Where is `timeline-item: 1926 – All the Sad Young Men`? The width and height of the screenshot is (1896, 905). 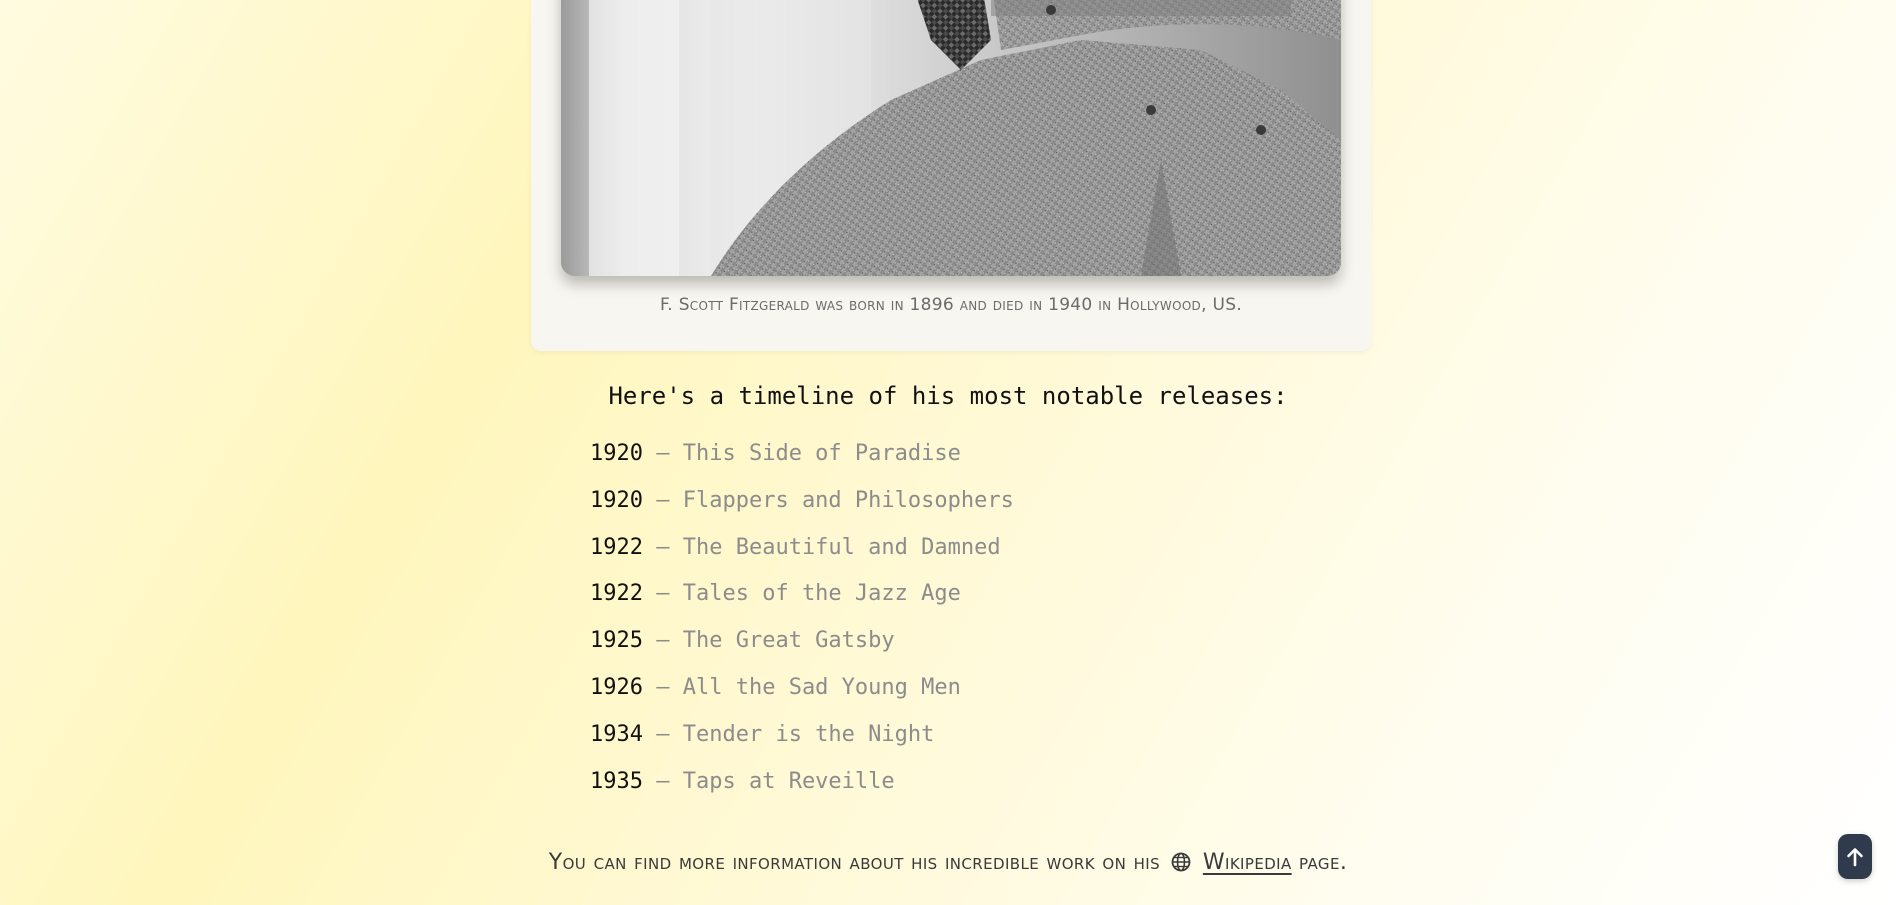
timeline-item: 1926 – All the Sad Young Men is located at coordinates (802, 693).